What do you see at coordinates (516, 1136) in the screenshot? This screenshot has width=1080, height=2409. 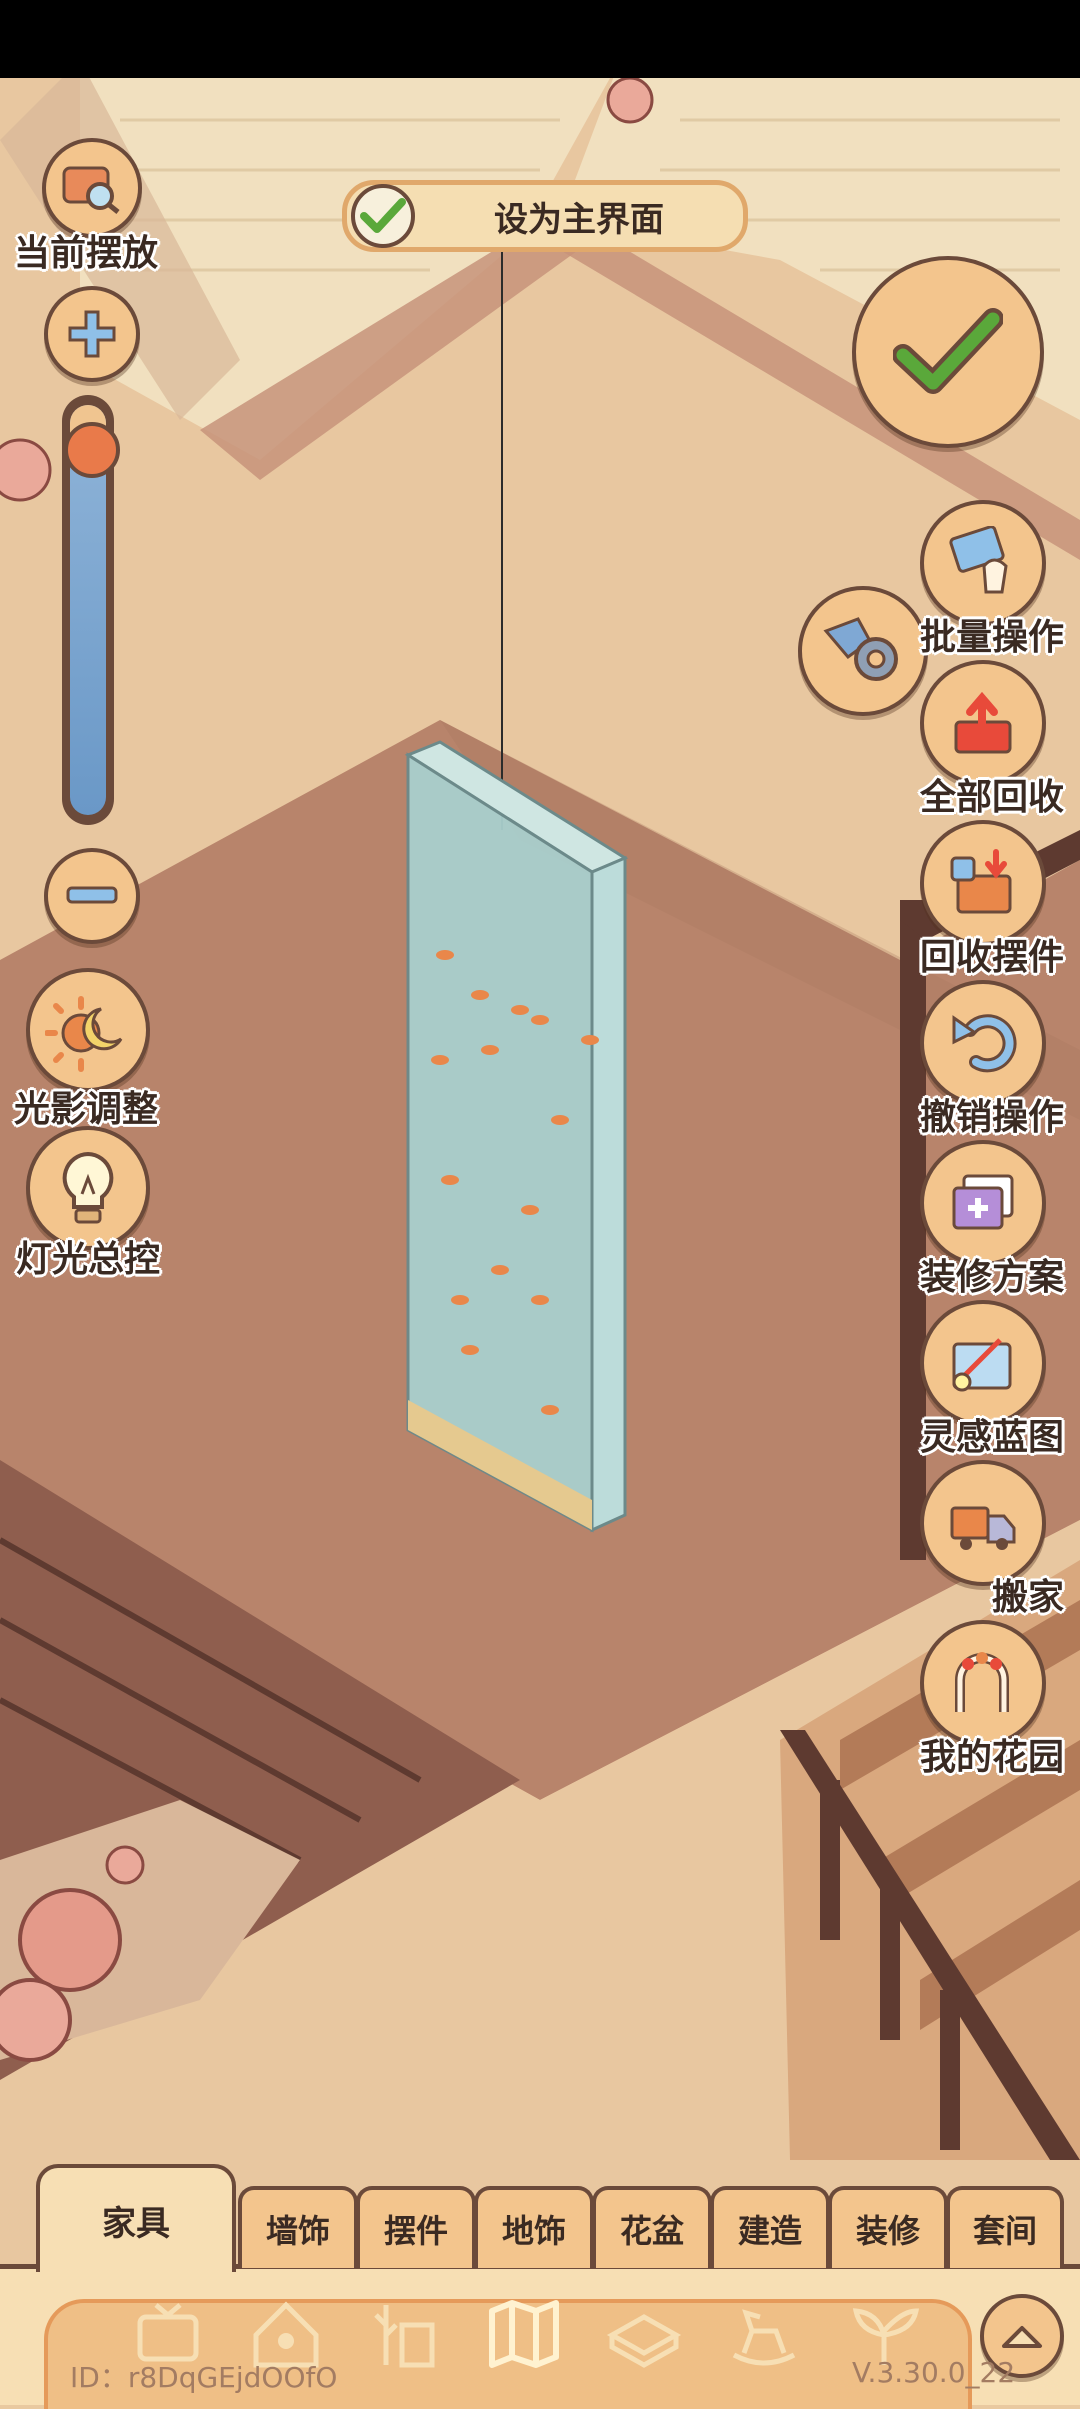 I see `aquarium` at bounding box center [516, 1136].